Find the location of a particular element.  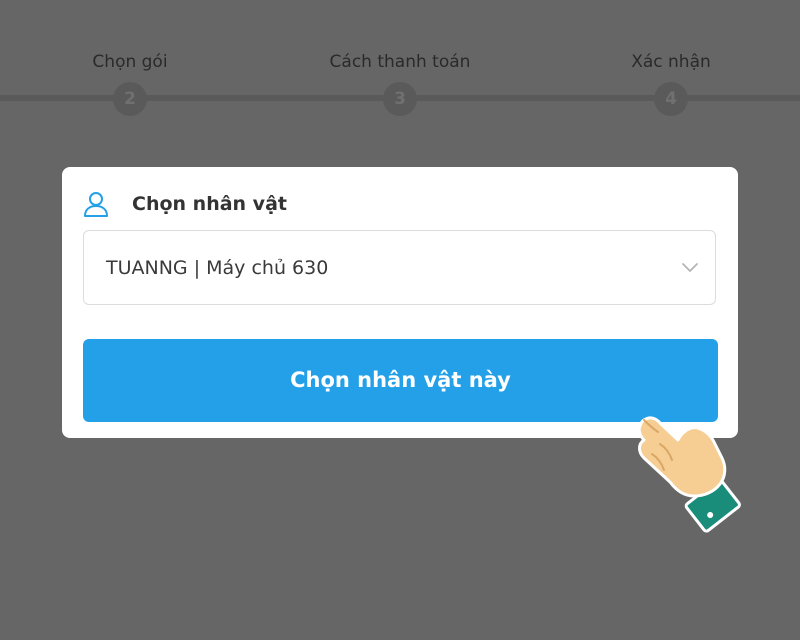

chevron-down-icon is located at coordinates (690, 267).